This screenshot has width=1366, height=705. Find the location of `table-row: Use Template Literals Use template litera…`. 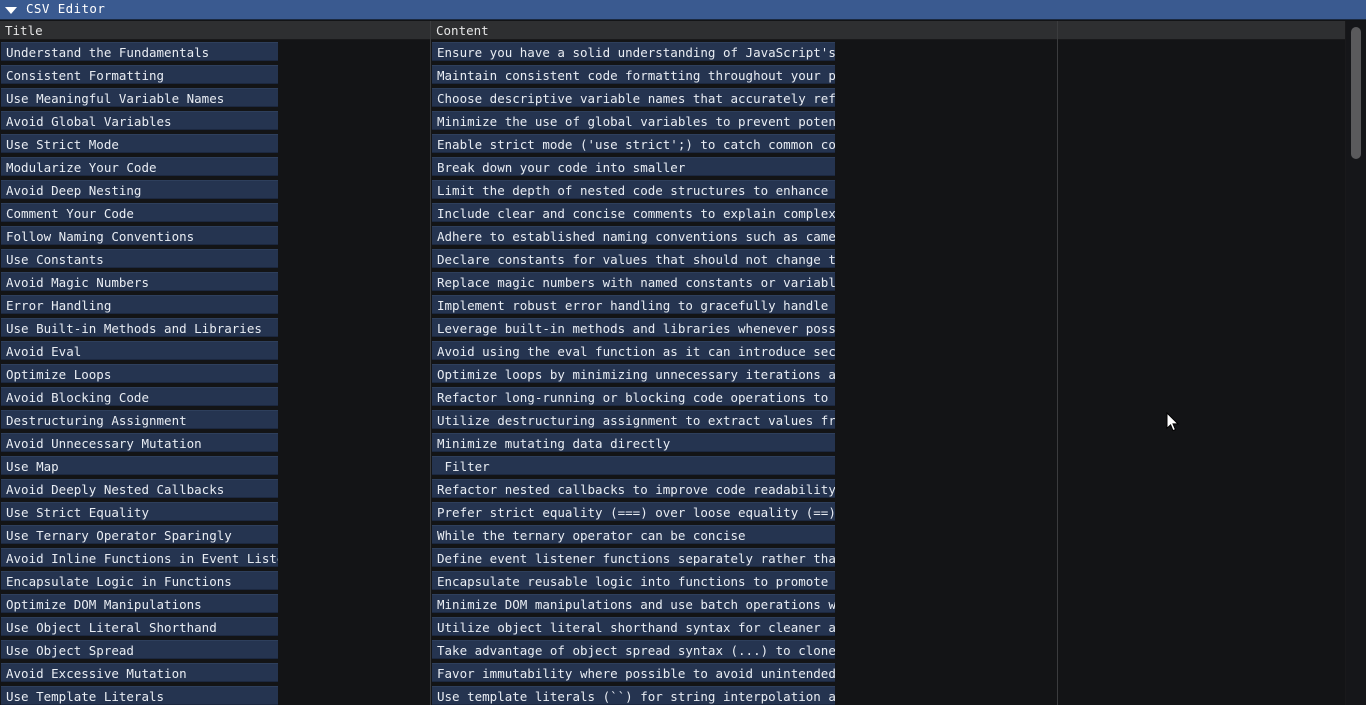

table-row: Use Template Literals Use template litera… is located at coordinates (672, 694).